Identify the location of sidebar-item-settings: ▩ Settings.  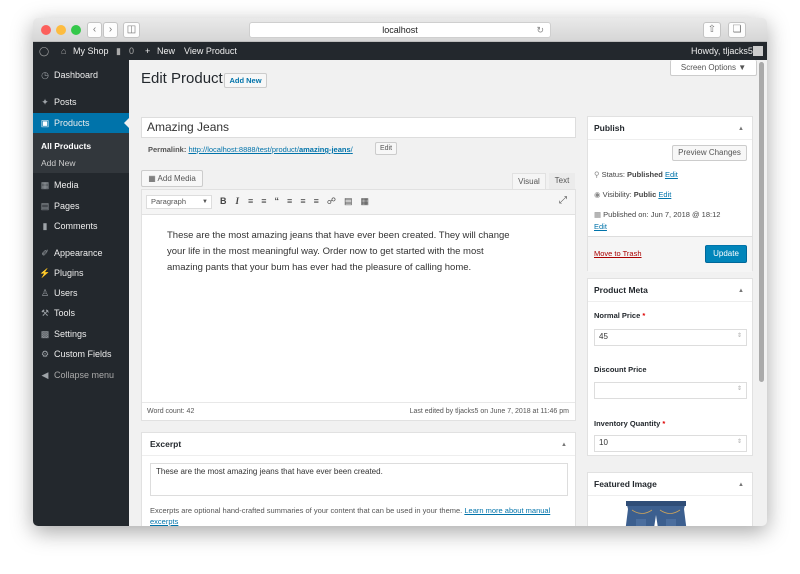
(81, 334).